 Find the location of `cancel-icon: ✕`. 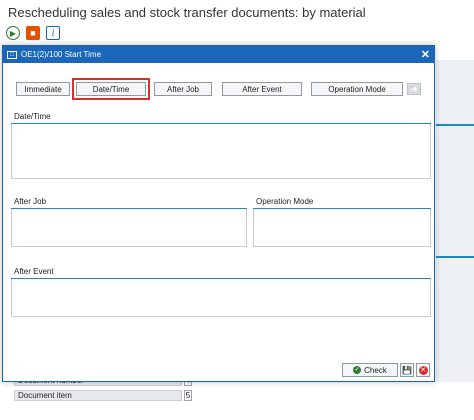

cancel-icon: ✕ is located at coordinates (423, 370).